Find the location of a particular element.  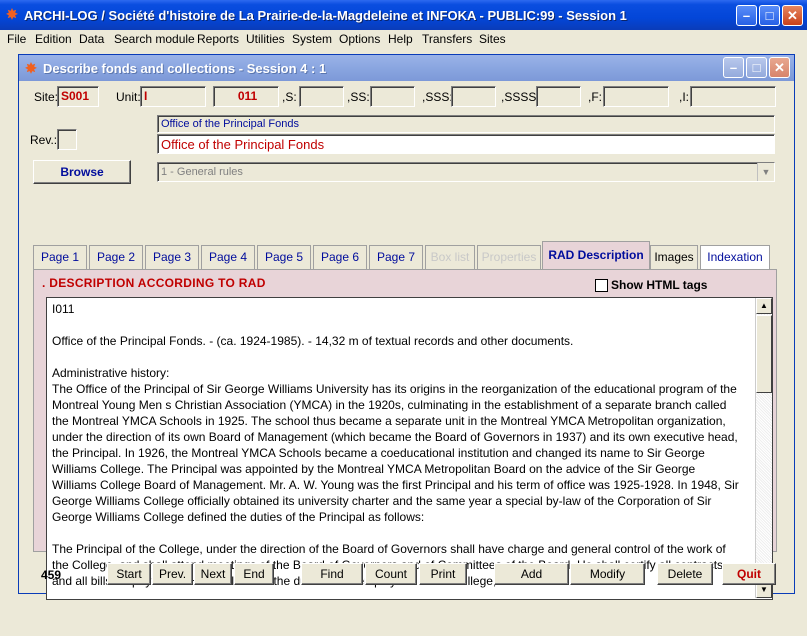

scroll-up-icon: ▲ is located at coordinates (764, 306).